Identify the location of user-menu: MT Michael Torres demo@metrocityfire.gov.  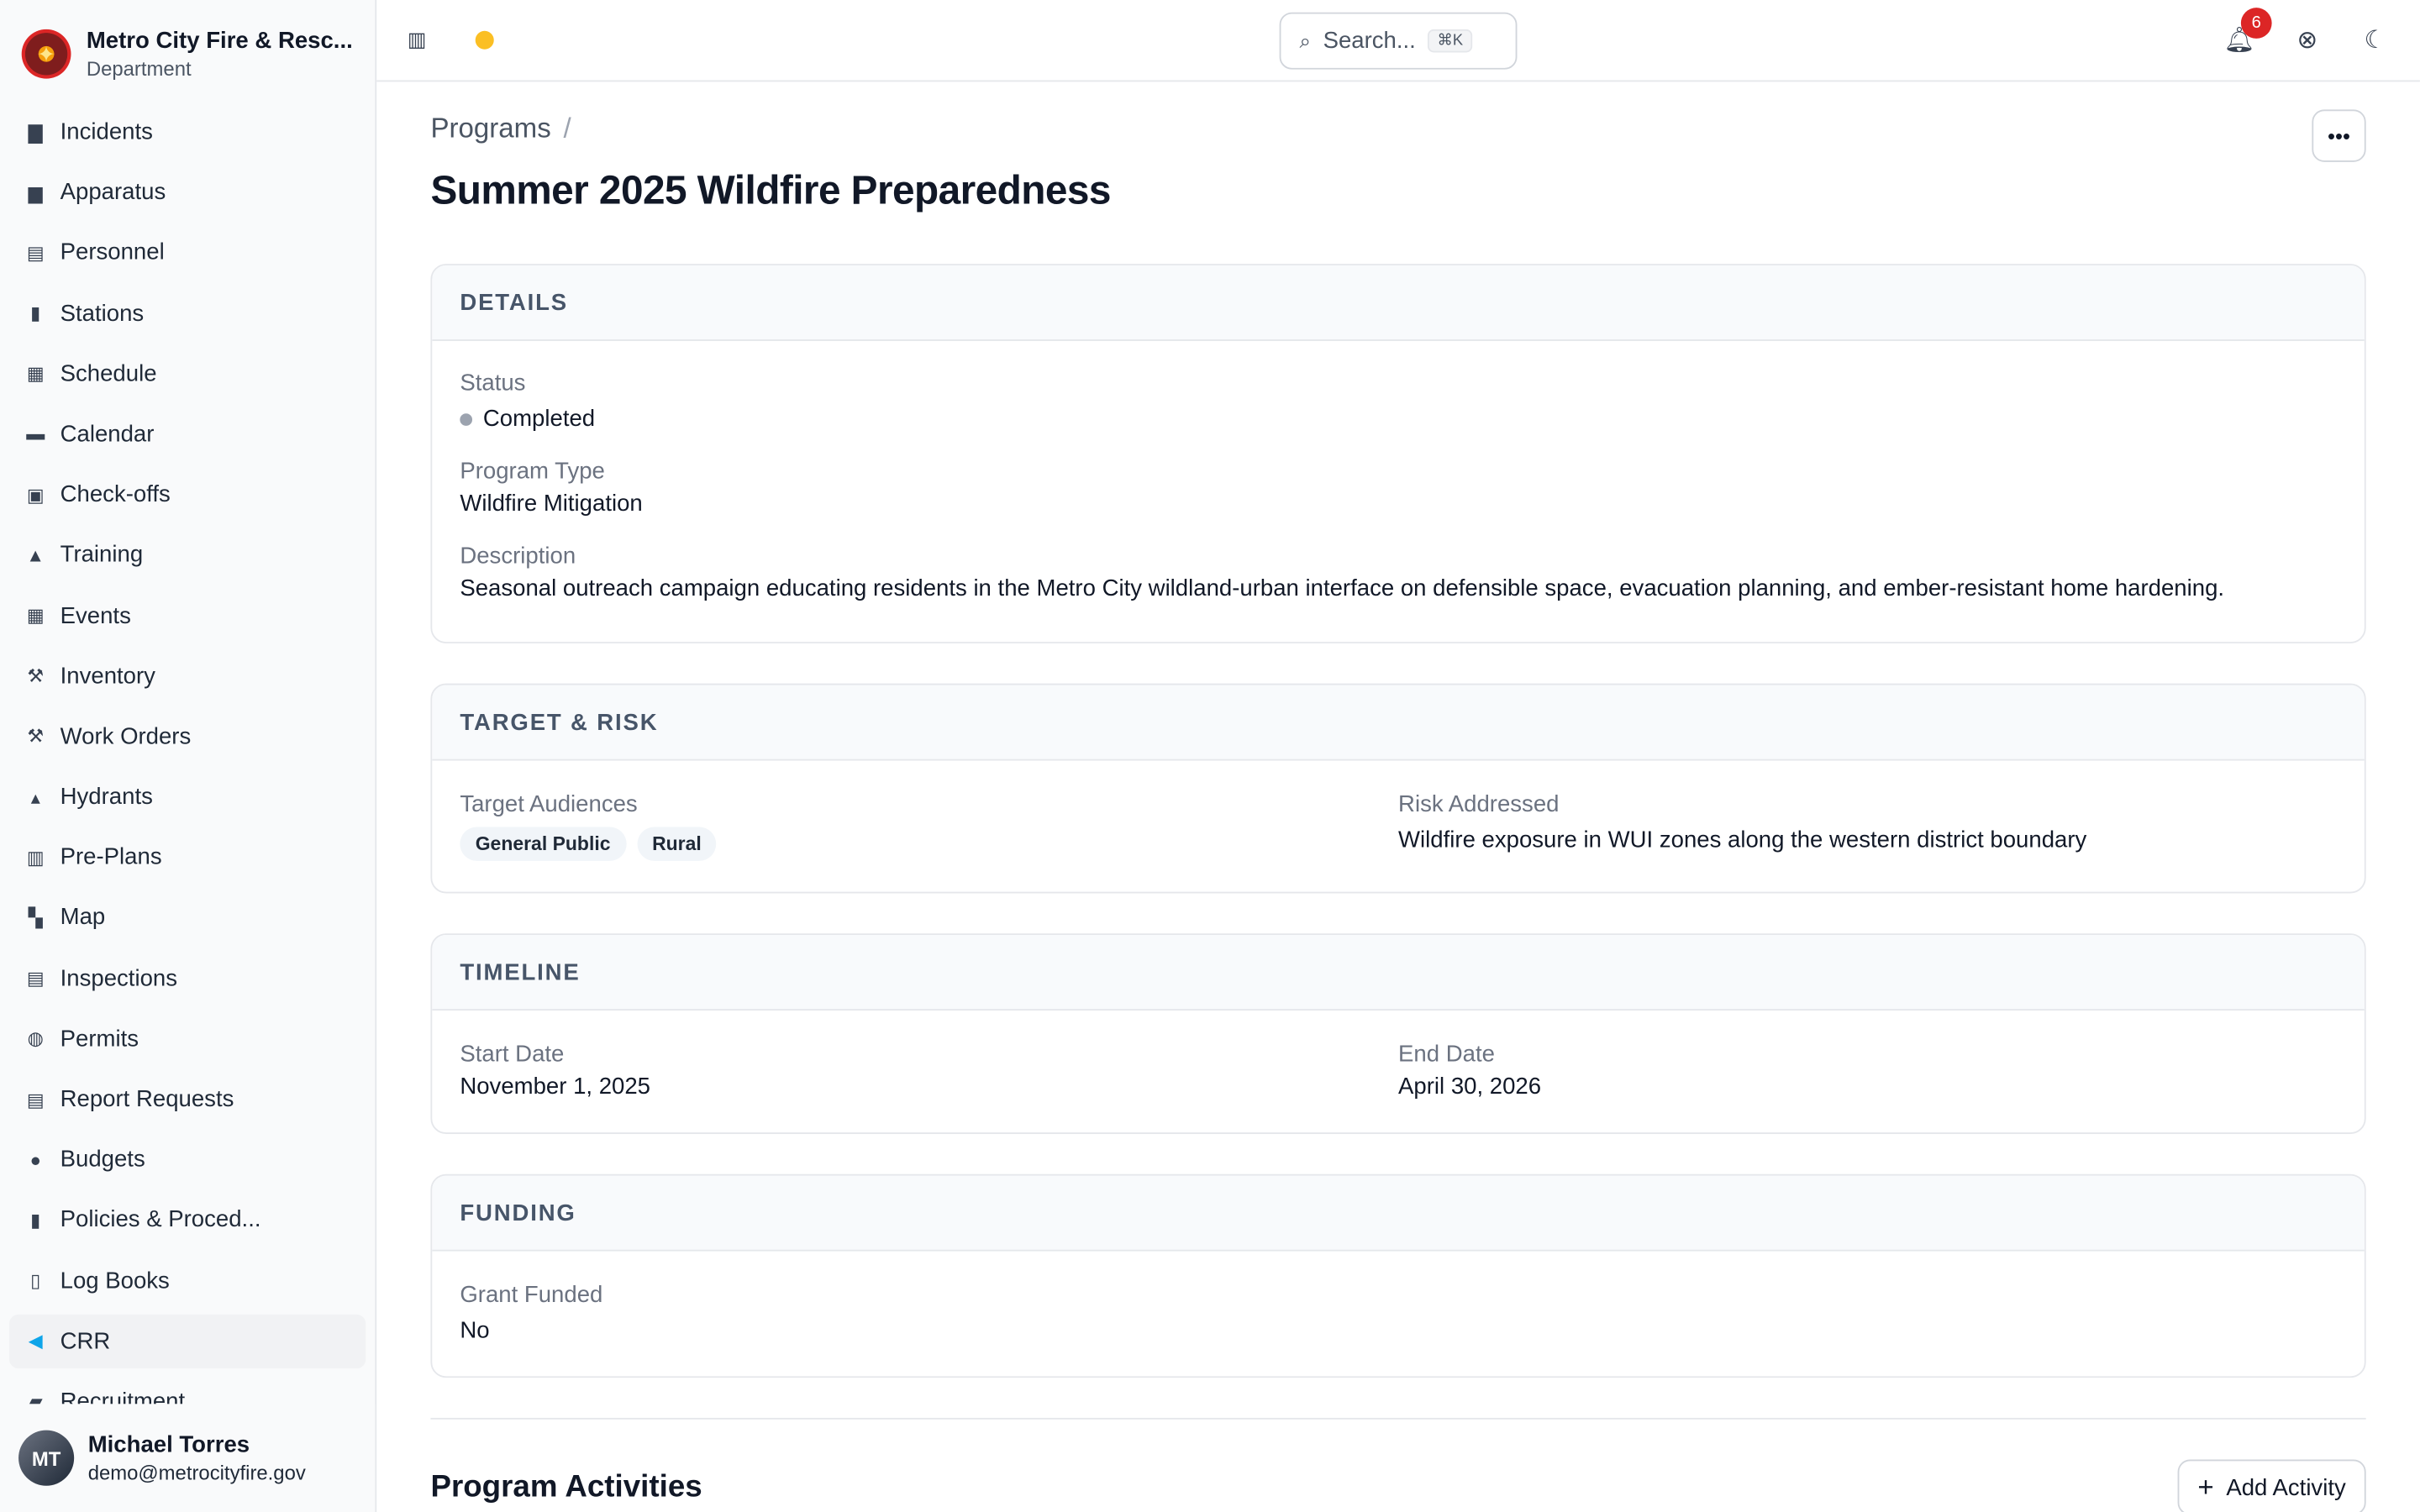
(188, 1458).